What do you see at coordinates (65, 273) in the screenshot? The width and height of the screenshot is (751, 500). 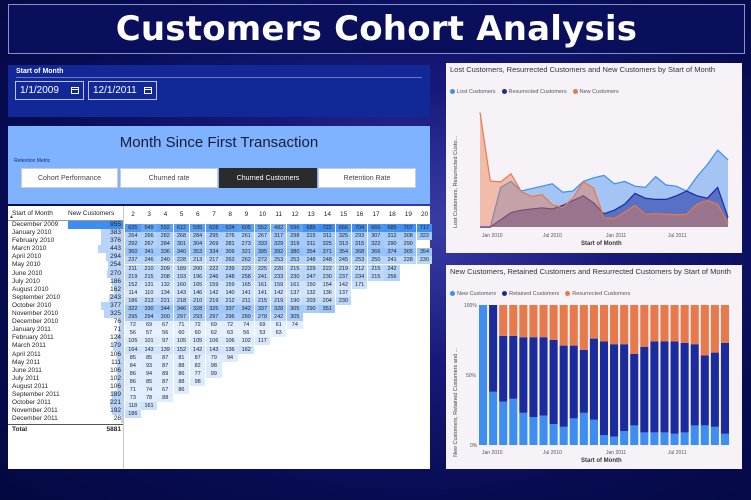 I see `table-row: June 2010 270` at bounding box center [65, 273].